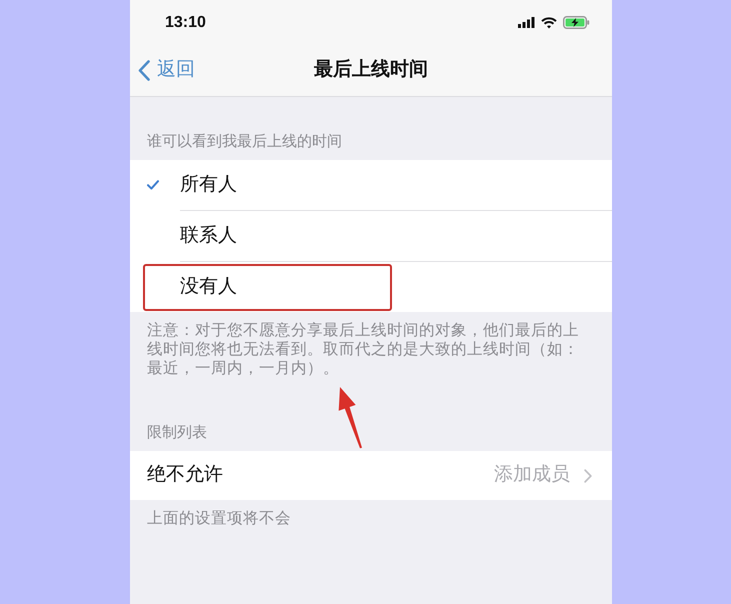  Describe the element at coordinates (144, 70) in the screenshot. I see `back-chevron-icon` at that location.